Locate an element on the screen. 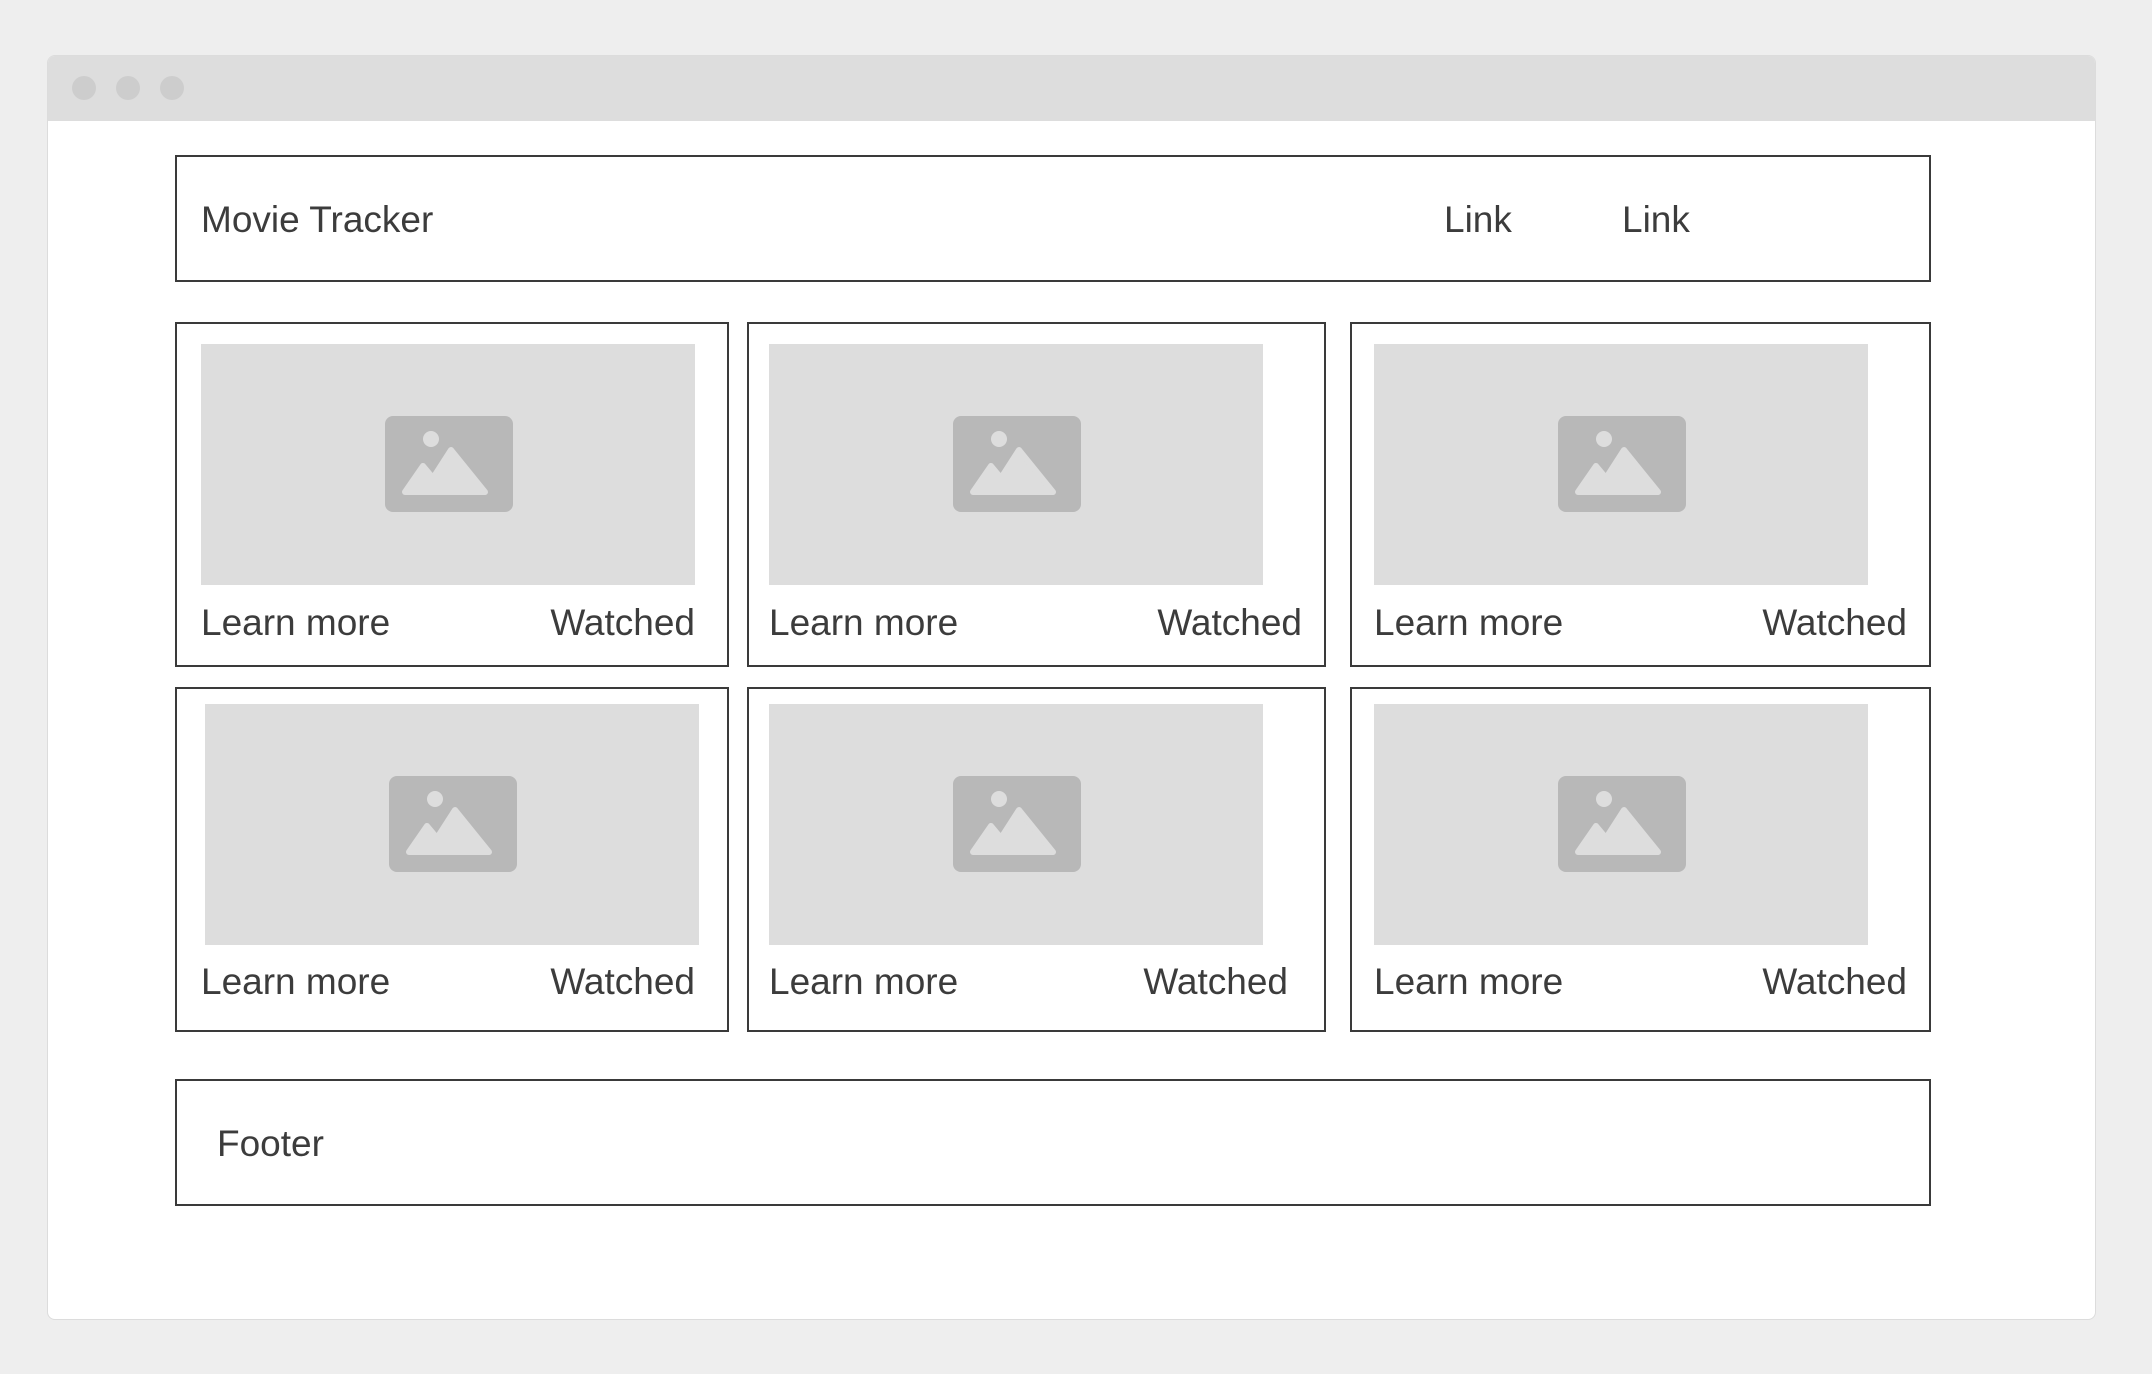 The height and width of the screenshot is (1374, 2152). footer-text: Footer is located at coordinates (270, 1143).